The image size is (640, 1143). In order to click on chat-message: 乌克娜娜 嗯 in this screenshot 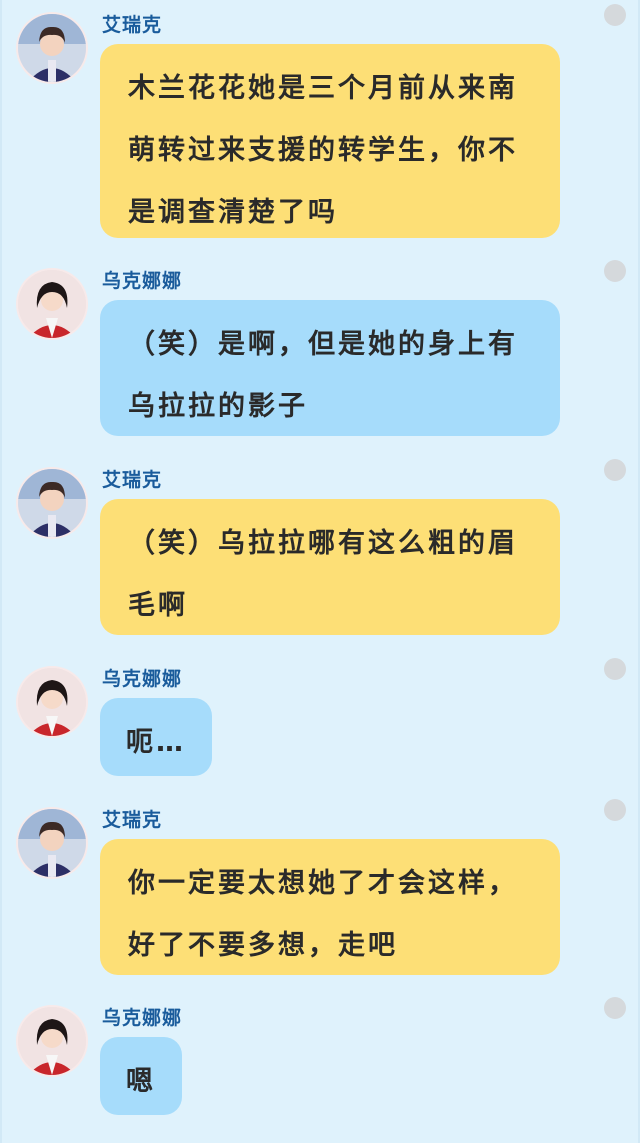, I will do `click(320, 1063)`.